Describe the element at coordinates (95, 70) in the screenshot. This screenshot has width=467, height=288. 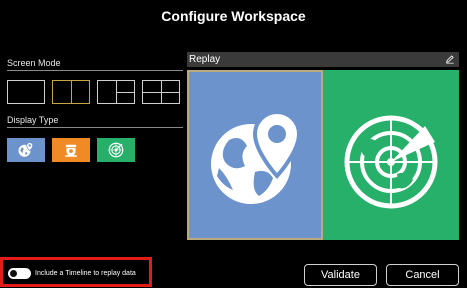
I see `screen-mode-divider` at that location.